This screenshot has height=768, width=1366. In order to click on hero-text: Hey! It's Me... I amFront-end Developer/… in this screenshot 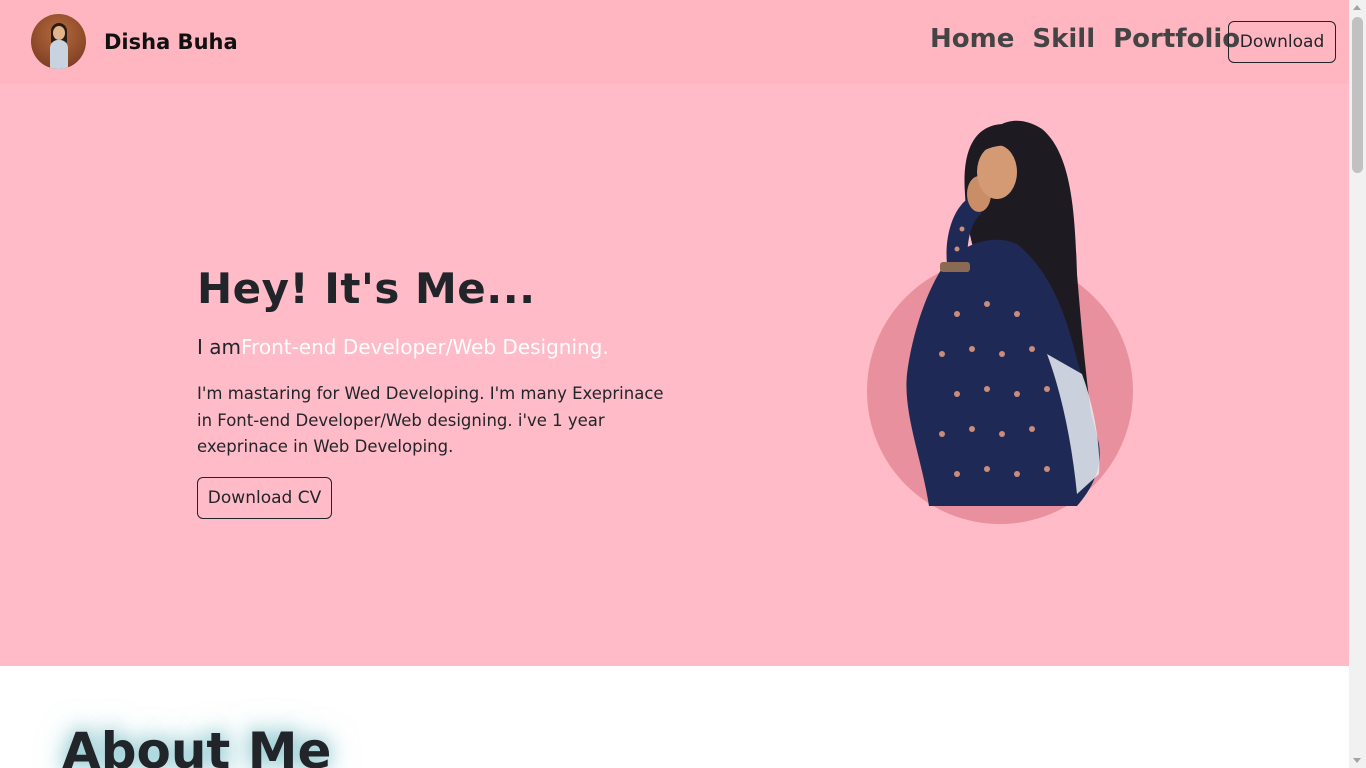, I will do `click(447, 391)`.